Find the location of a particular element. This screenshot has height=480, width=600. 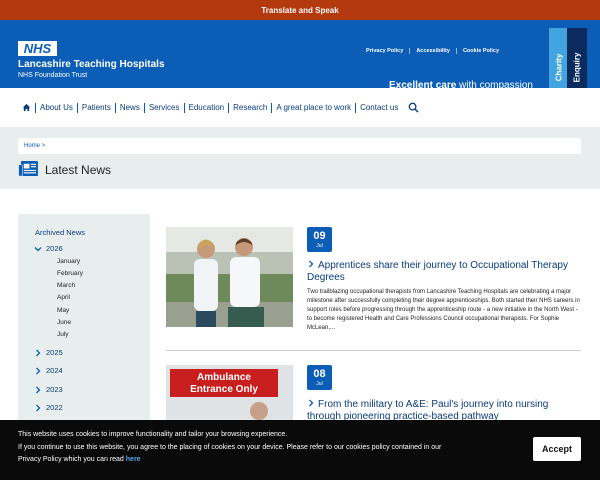

nav-item-news: News is located at coordinates (129, 107).